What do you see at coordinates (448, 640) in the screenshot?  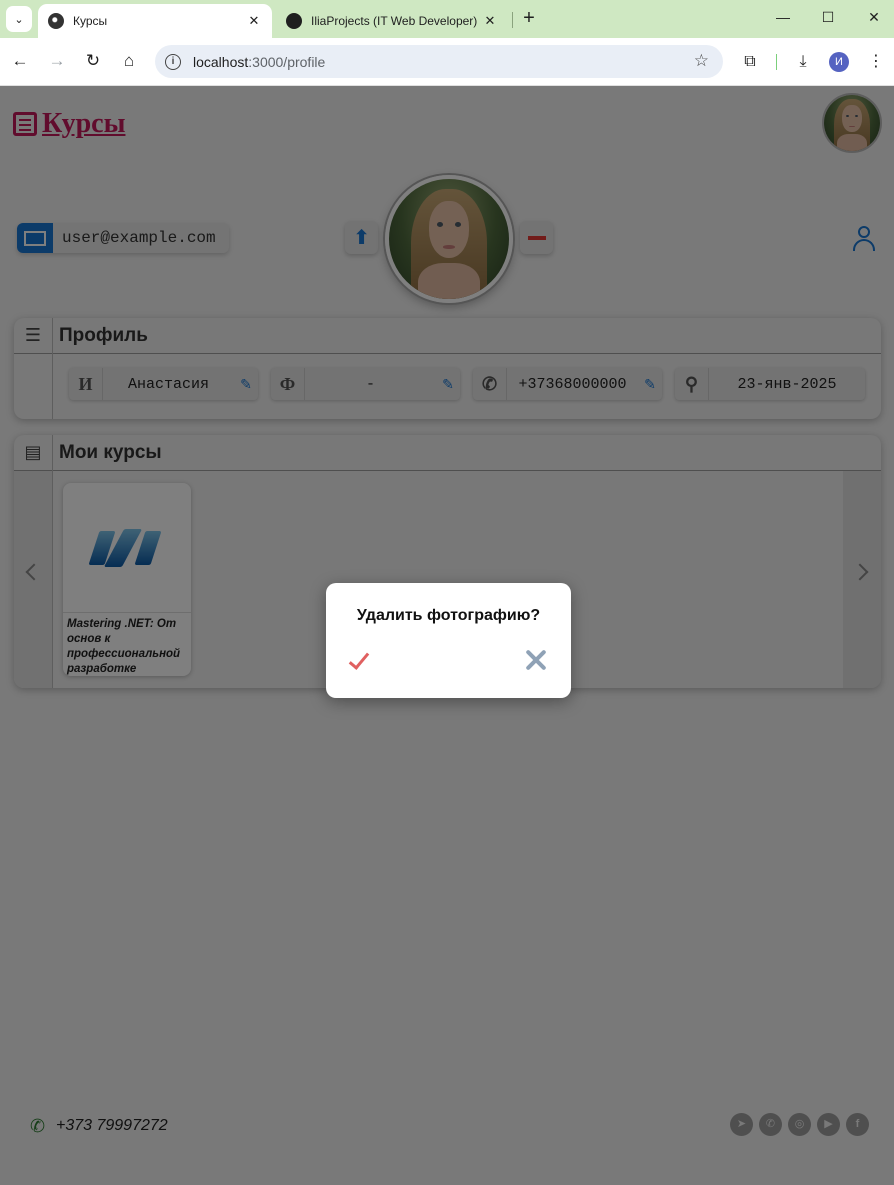 I see `delete-photo-dialog: Удалить фотографию?` at bounding box center [448, 640].